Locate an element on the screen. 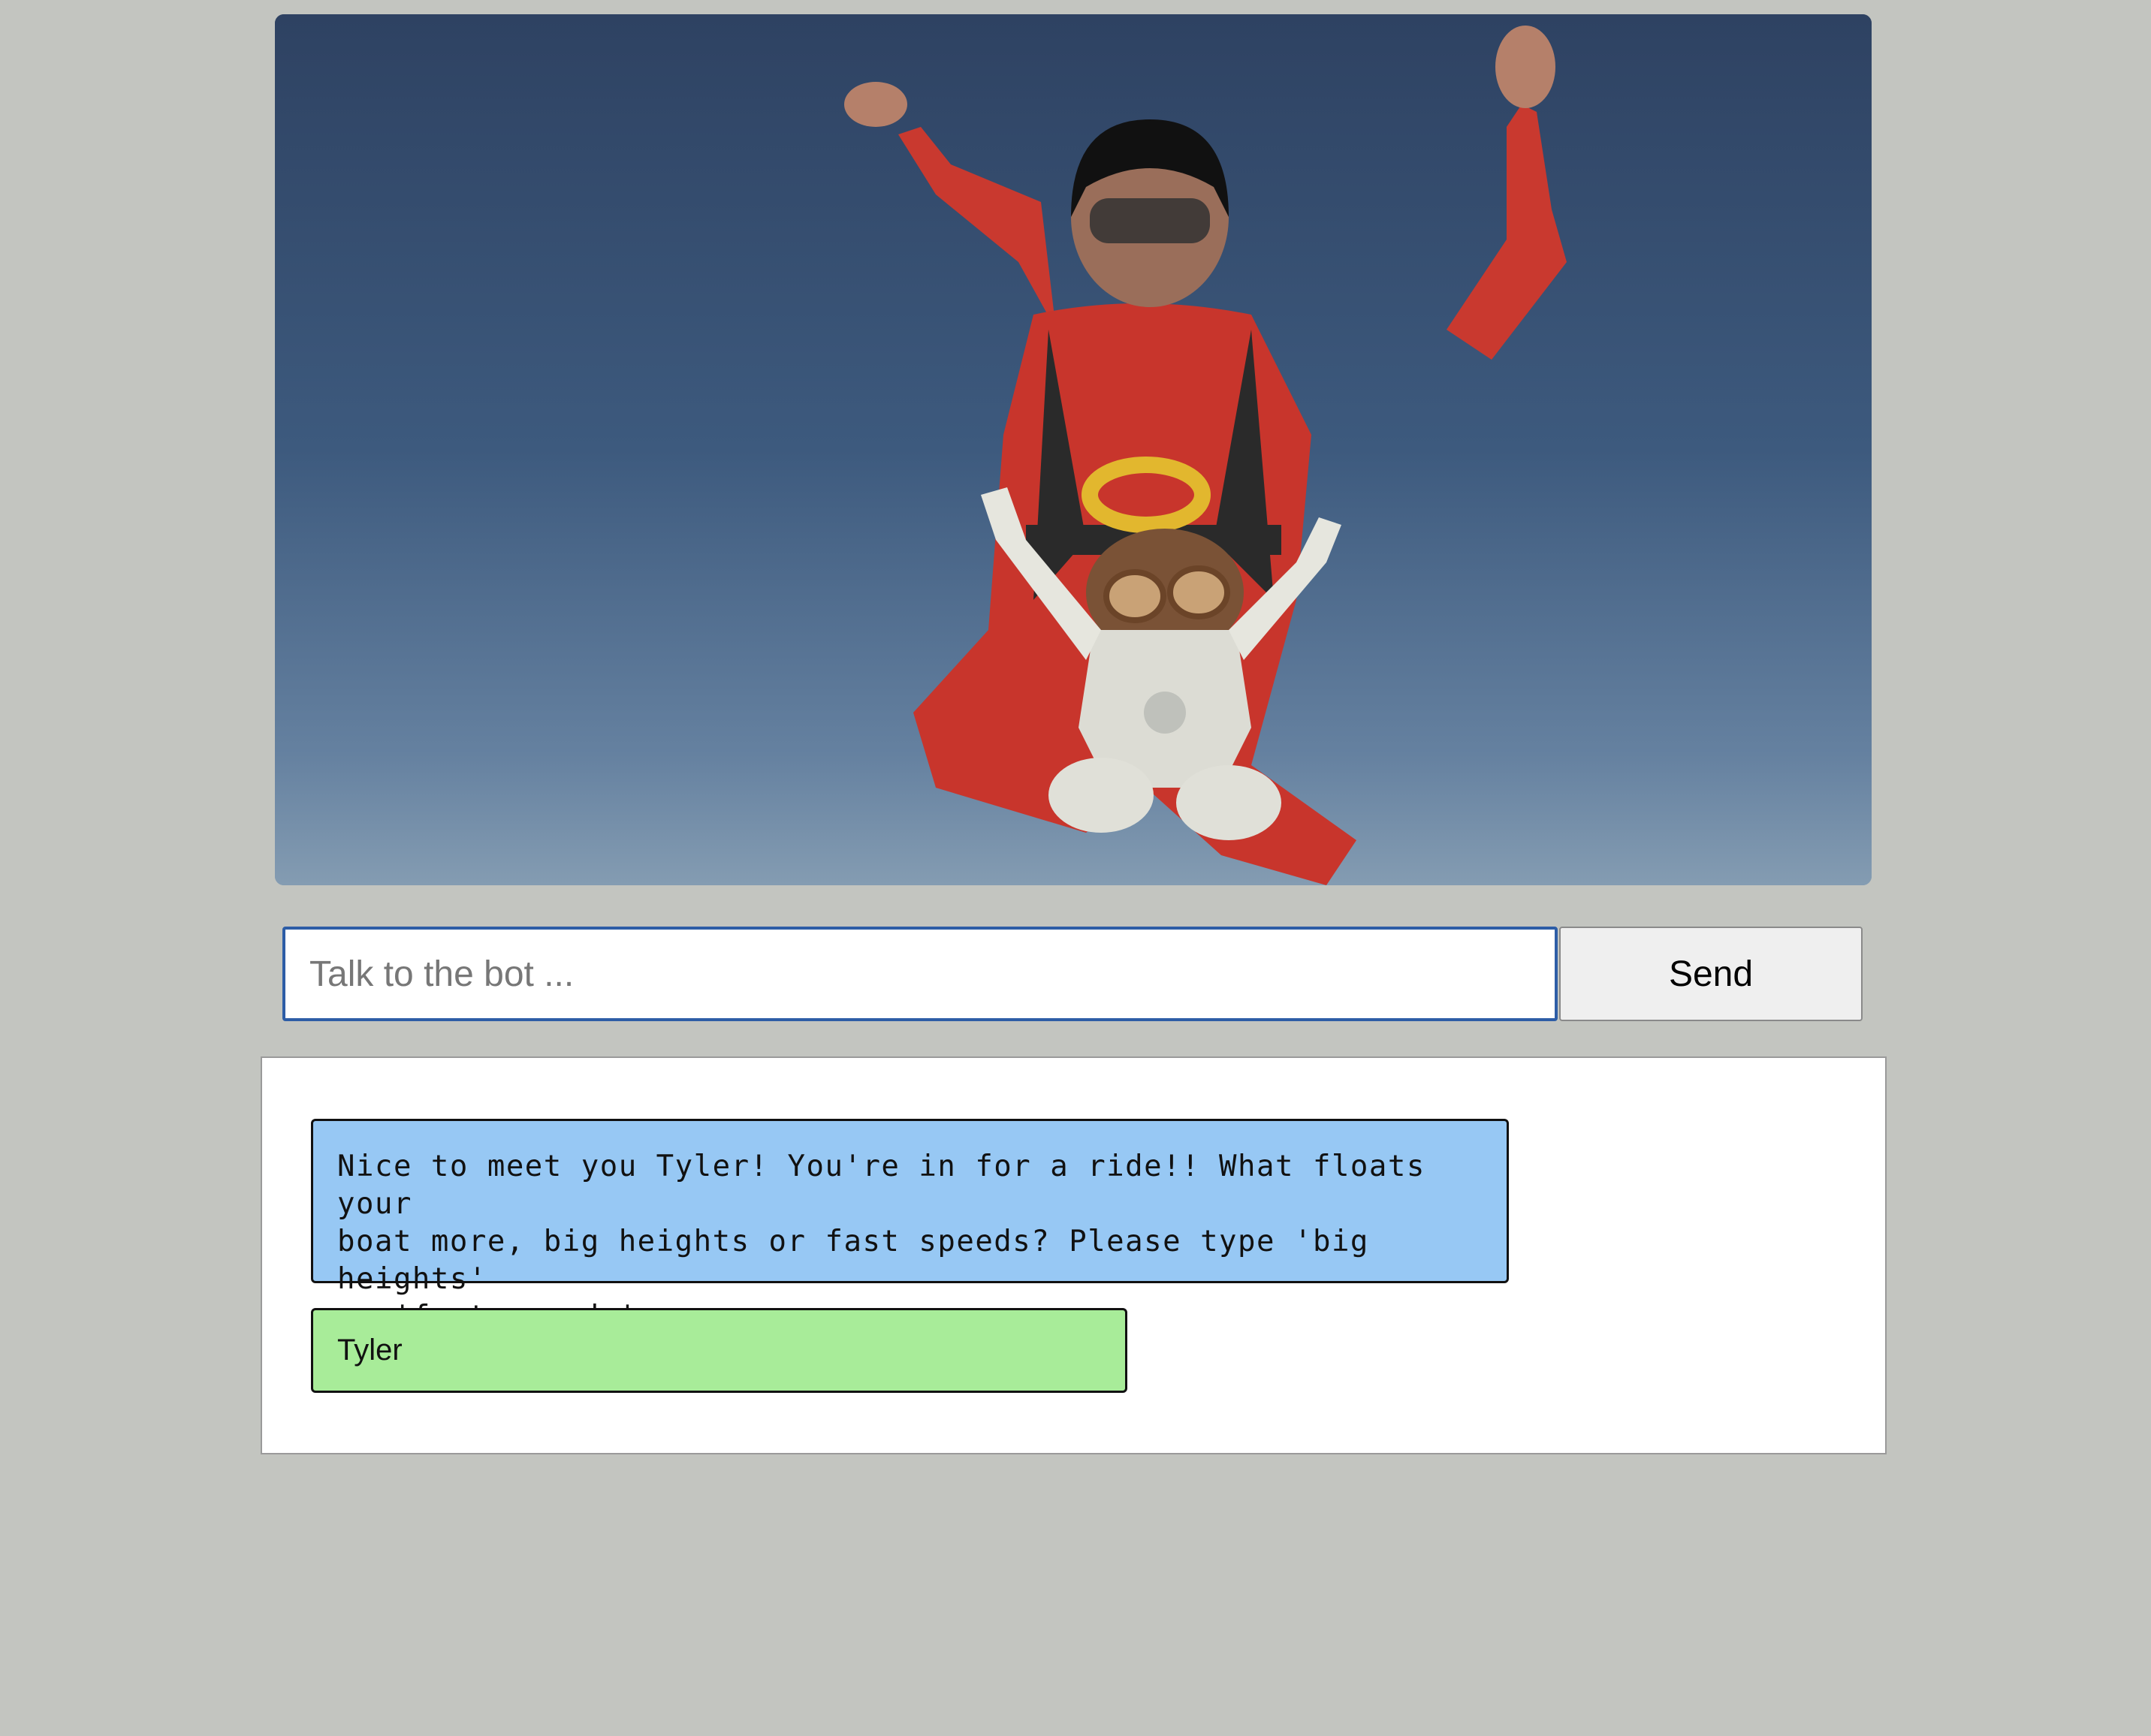  send-button: Send is located at coordinates (1711, 974).